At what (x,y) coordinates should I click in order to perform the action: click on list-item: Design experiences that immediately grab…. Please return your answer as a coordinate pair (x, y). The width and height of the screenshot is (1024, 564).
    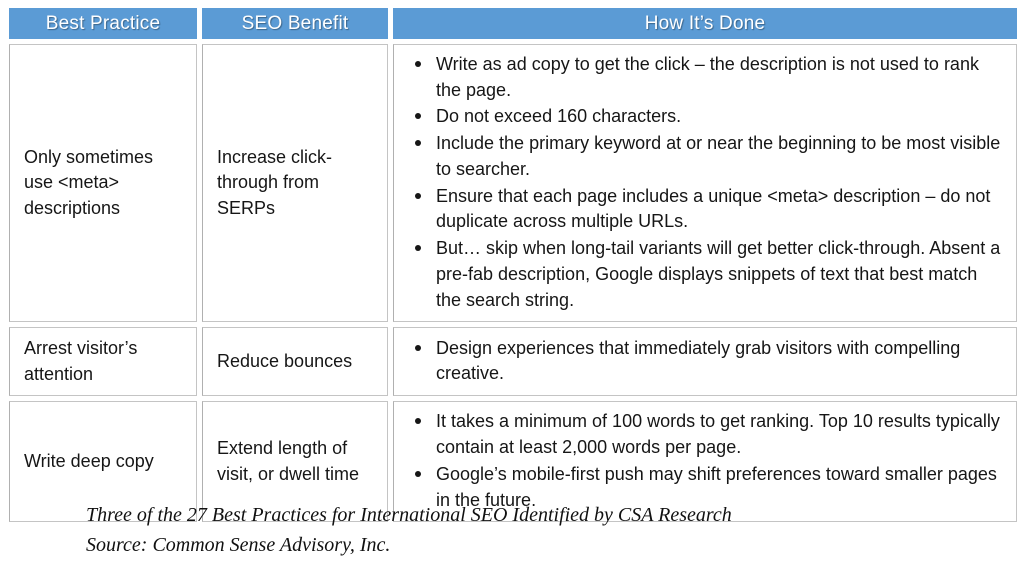
    Looking at the image, I should click on (709, 361).